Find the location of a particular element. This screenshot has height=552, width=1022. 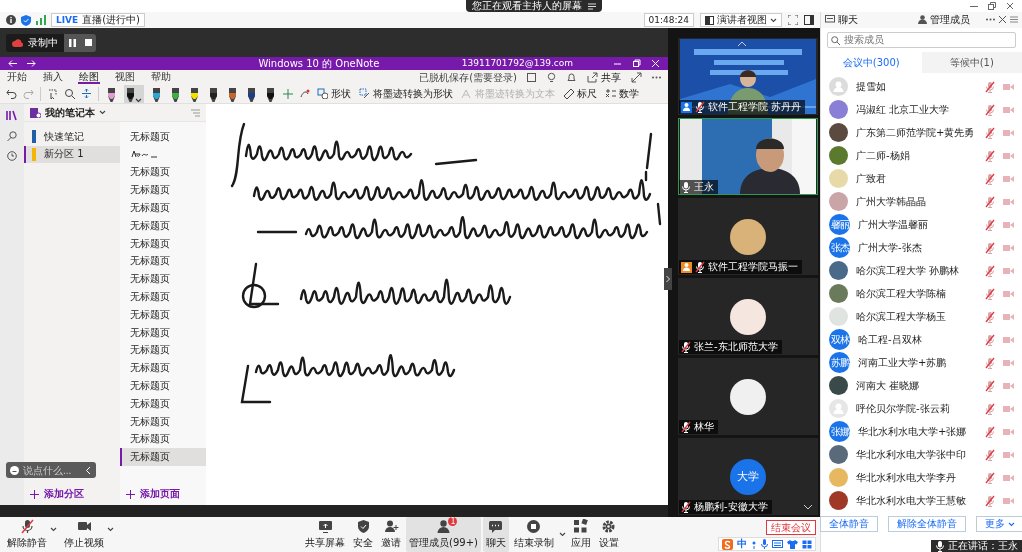

add-space-icon is located at coordinates (86, 93).